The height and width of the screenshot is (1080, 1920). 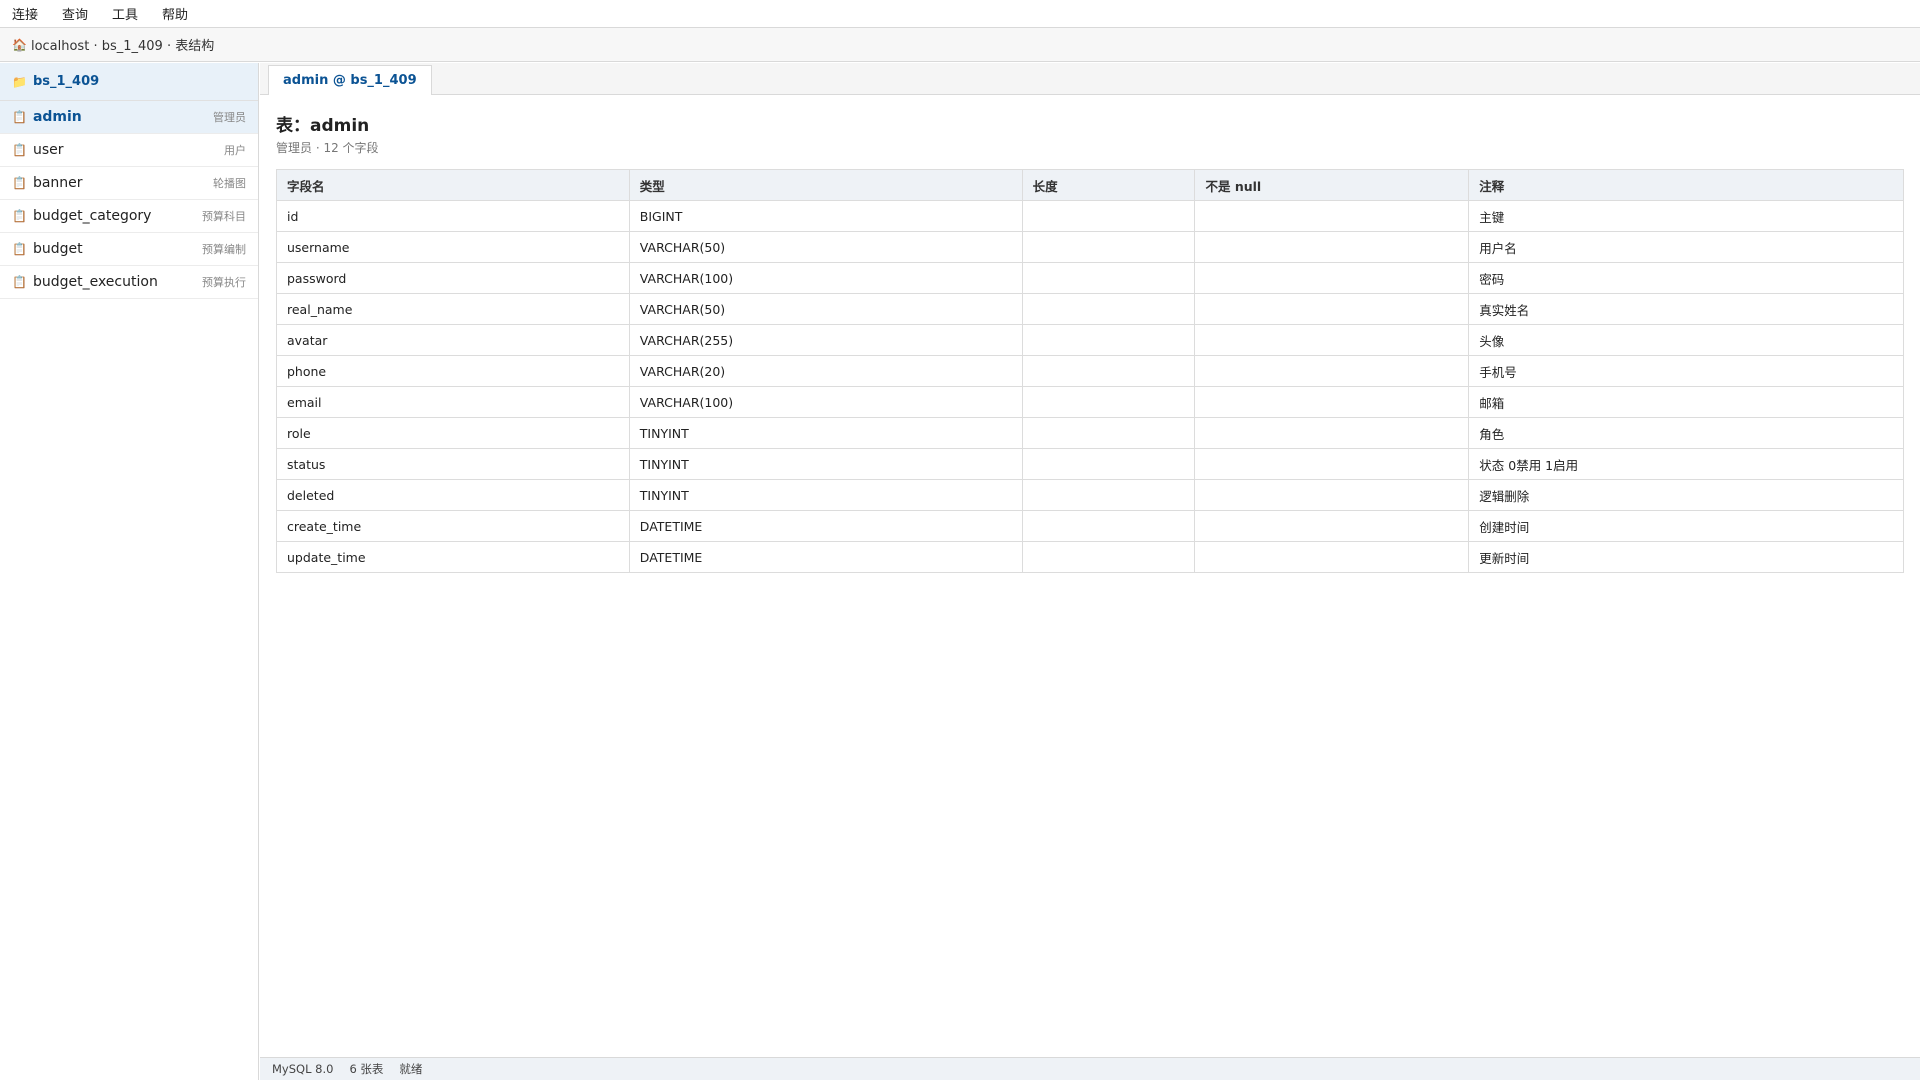 I want to click on table-comment: 预算执行, so click(x=224, y=282).